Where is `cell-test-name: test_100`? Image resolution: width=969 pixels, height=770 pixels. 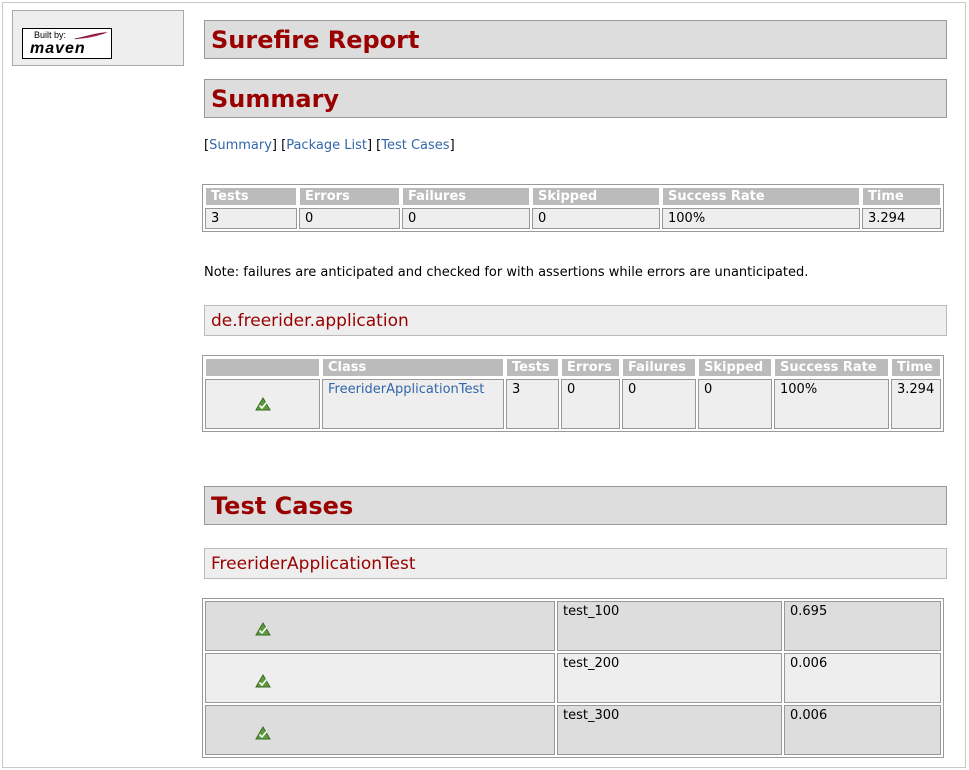
cell-test-name: test_100 is located at coordinates (669, 626).